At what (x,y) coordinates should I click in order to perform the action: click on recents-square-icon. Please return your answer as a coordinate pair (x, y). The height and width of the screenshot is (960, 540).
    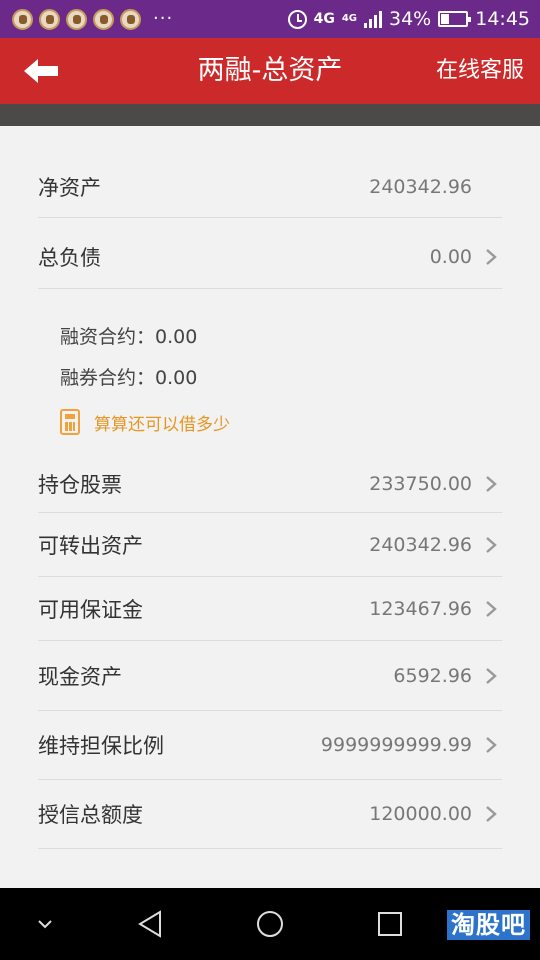
    Looking at the image, I should click on (390, 924).